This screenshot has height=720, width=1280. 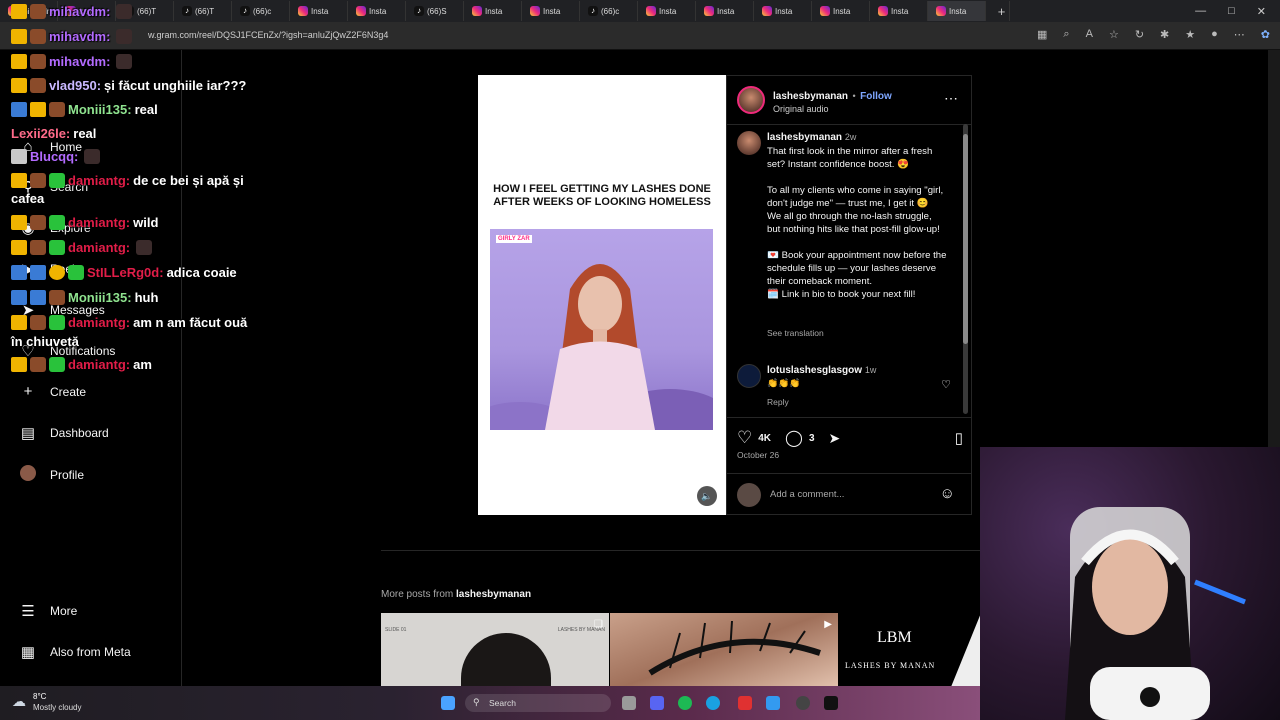 What do you see at coordinates (81, 364) in the screenshot?
I see `chat-line: damiantg: am` at bounding box center [81, 364].